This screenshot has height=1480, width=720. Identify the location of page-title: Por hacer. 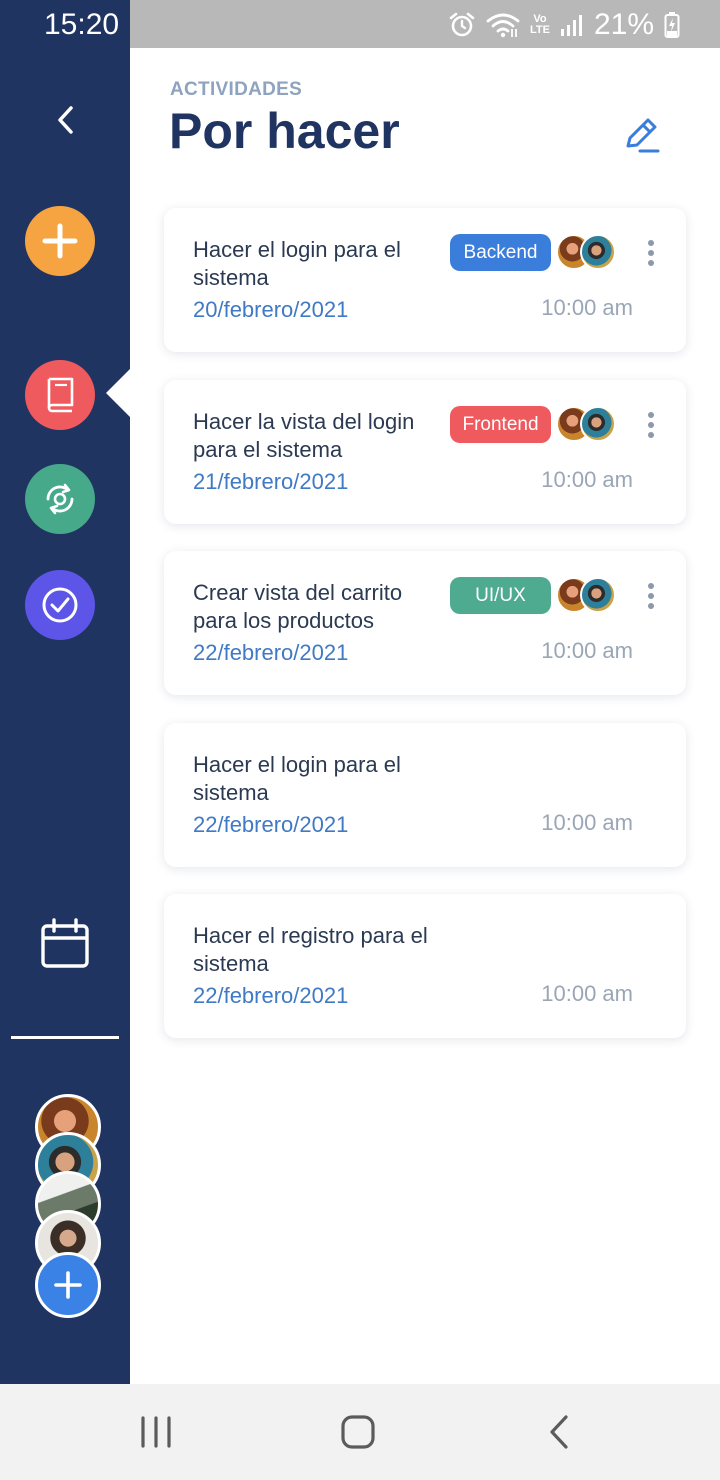
(284, 131).